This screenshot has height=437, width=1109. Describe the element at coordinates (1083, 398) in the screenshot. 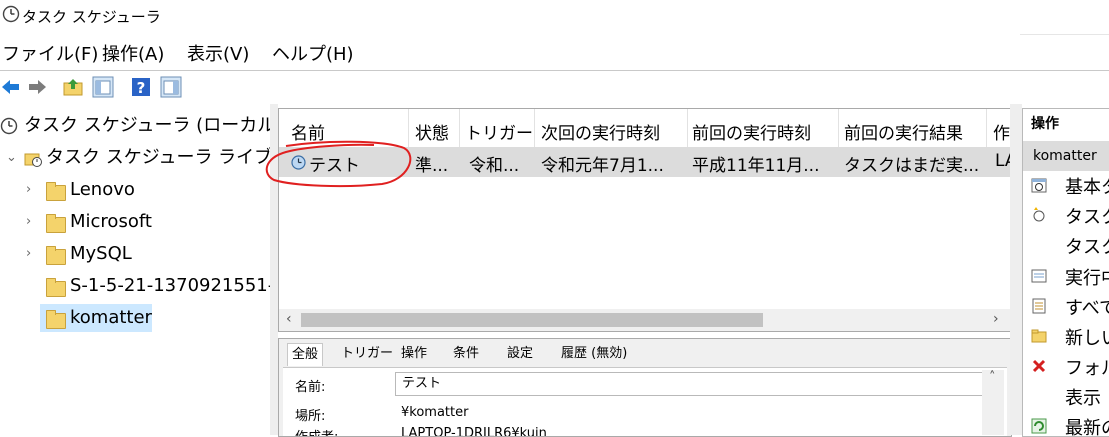

I see `action-label: 表示` at that location.